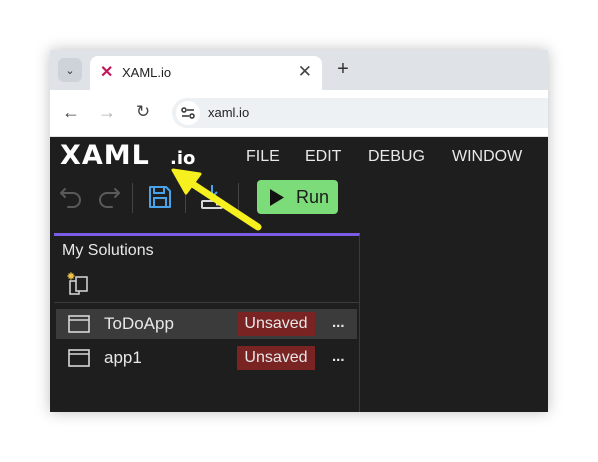  I want to click on address-bar: ← → ↻ xaml.io, so click(299, 113).